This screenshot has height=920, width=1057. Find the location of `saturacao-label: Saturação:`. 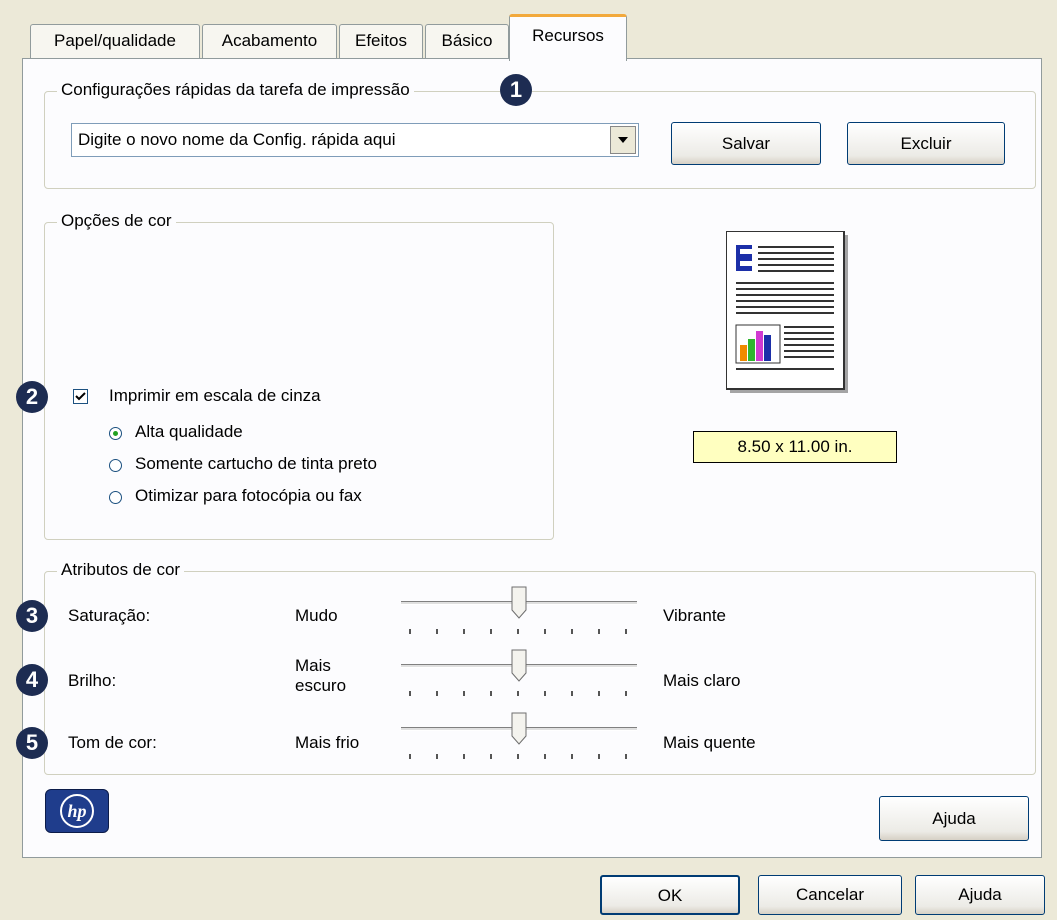

saturacao-label: Saturação: is located at coordinates (109, 615).